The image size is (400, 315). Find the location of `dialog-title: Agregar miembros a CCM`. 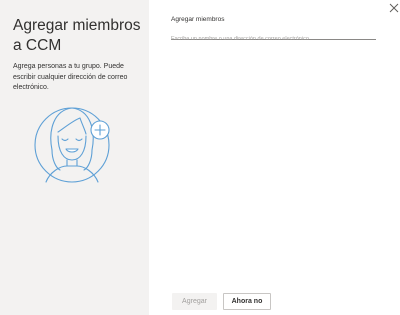

dialog-title: Agregar miembros a CCM is located at coordinates (77, 35).